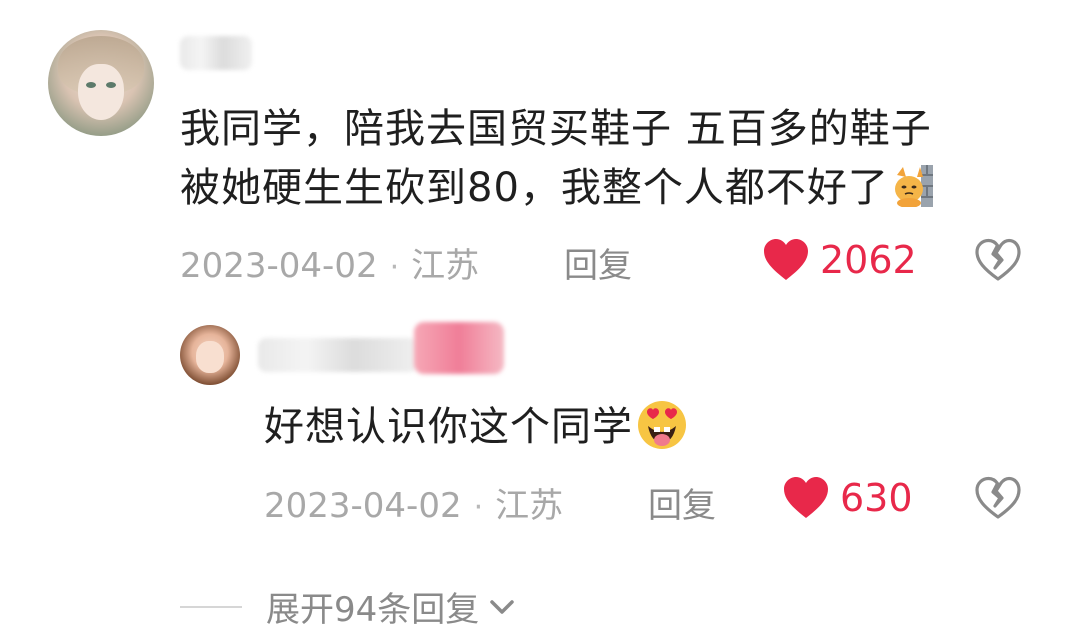  I want to click on commenter-name-redacted, so click(216, 53).